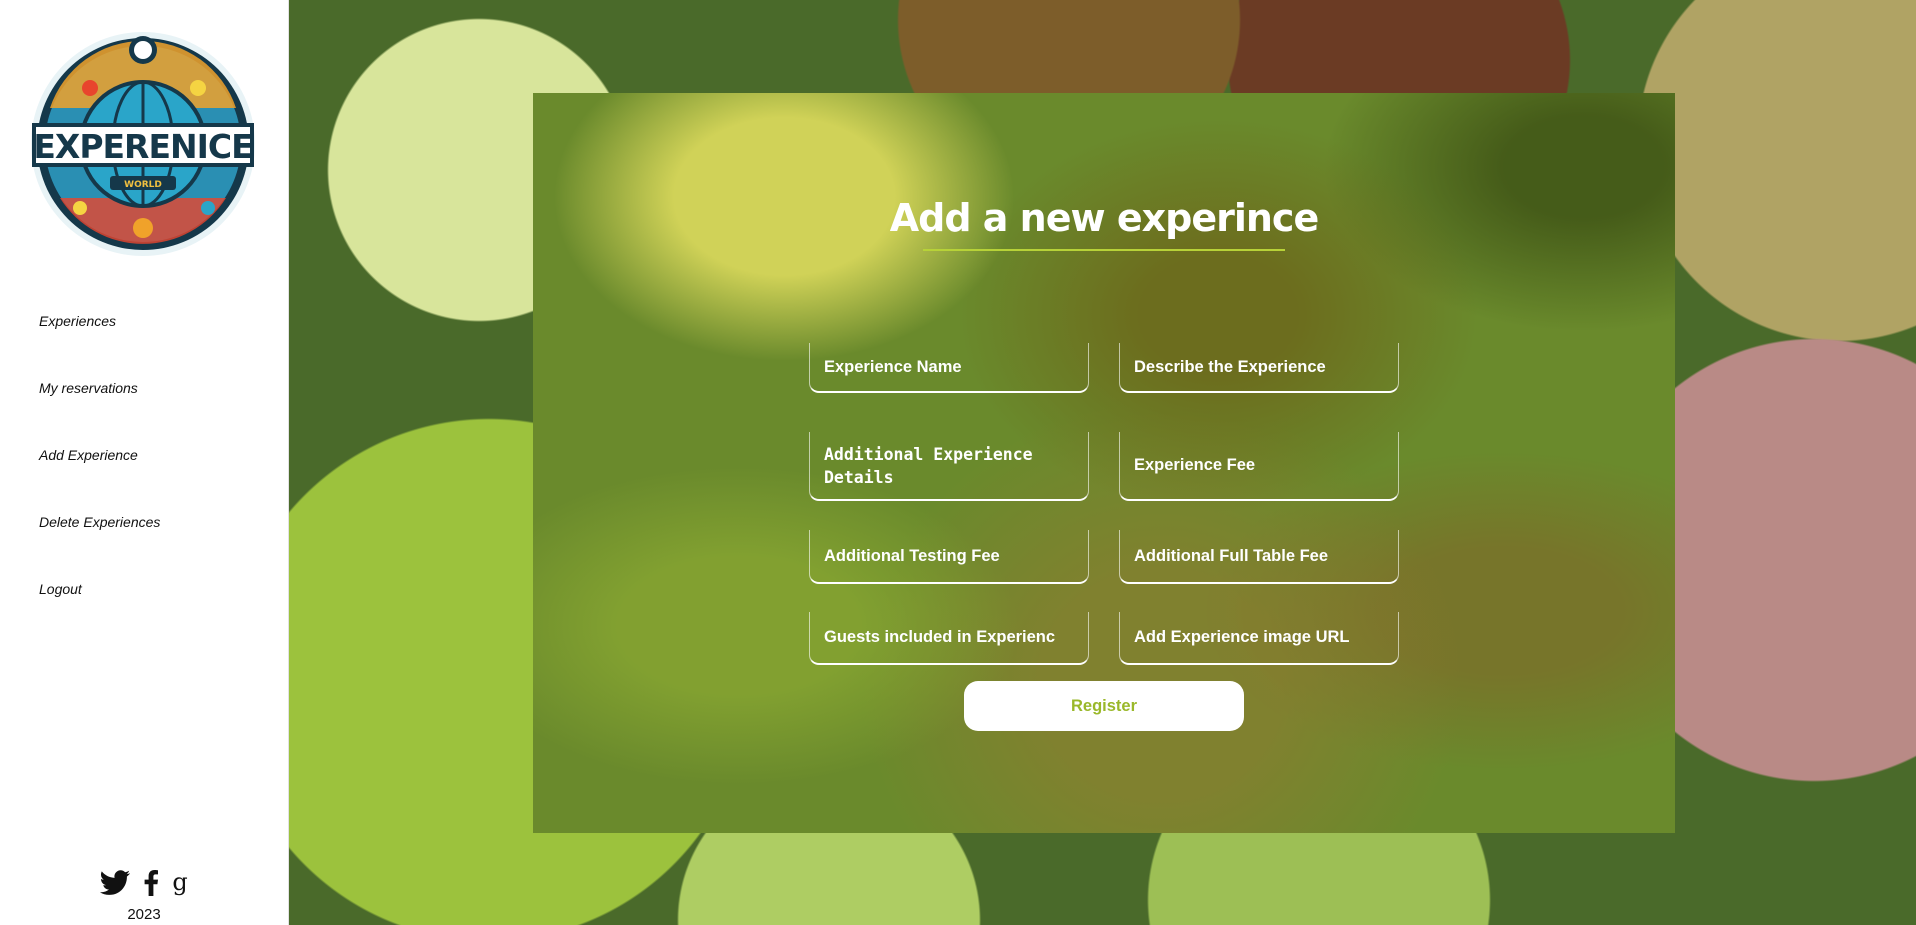 This screenshot has width=1916, height=925. I want to click on sidebar-item-add-experience: Add Experience, so click(144, 455).